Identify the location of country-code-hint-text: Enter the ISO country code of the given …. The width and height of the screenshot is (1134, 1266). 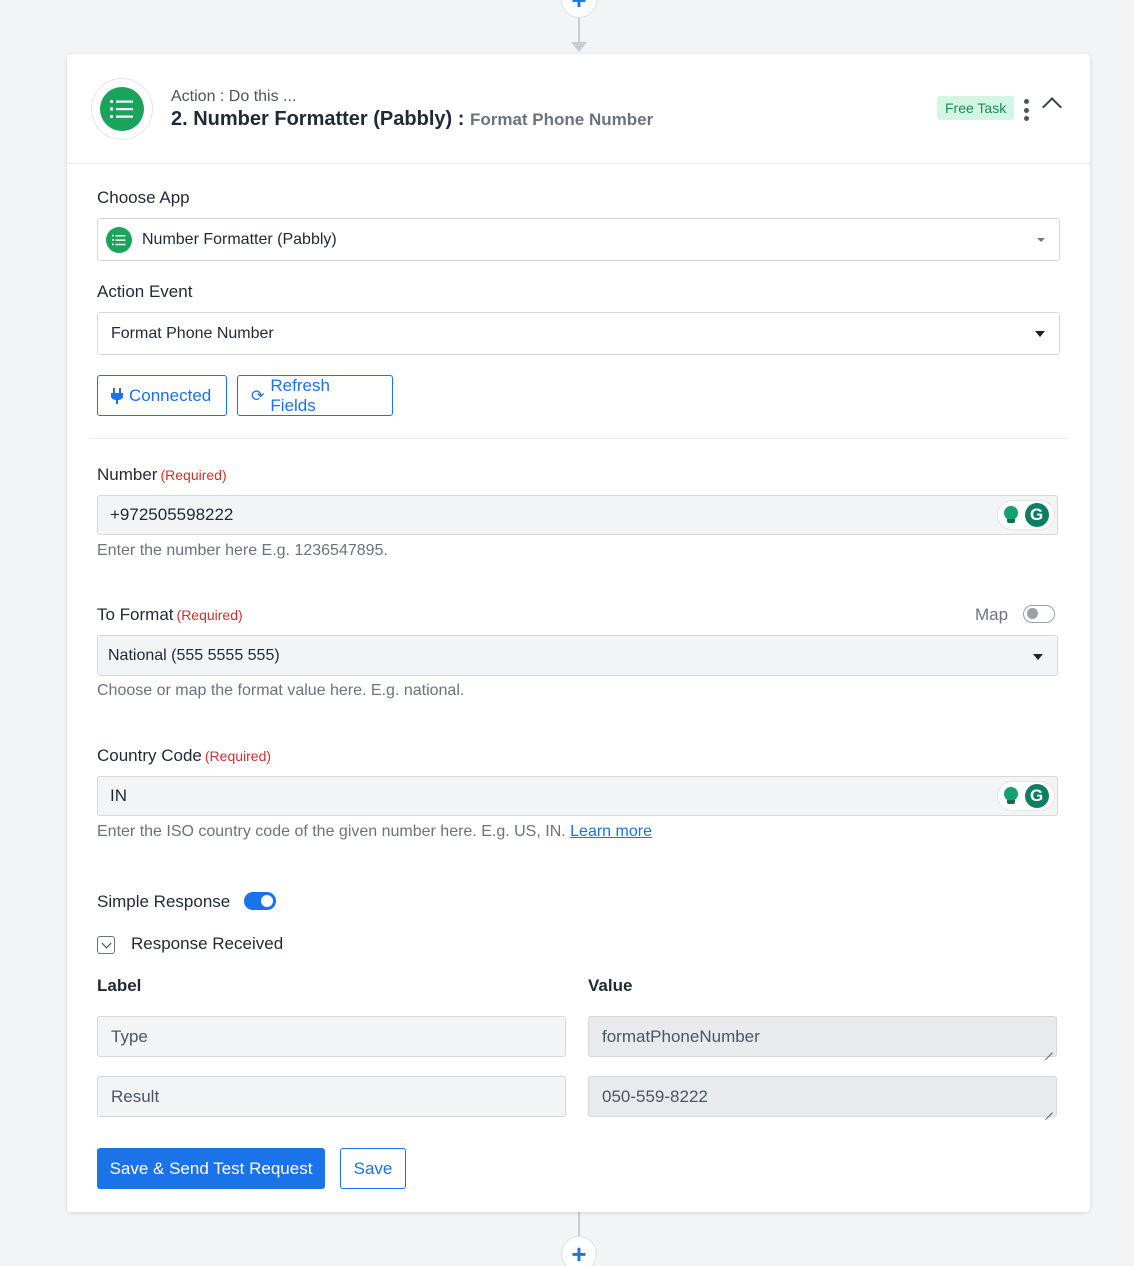
(331, 831).